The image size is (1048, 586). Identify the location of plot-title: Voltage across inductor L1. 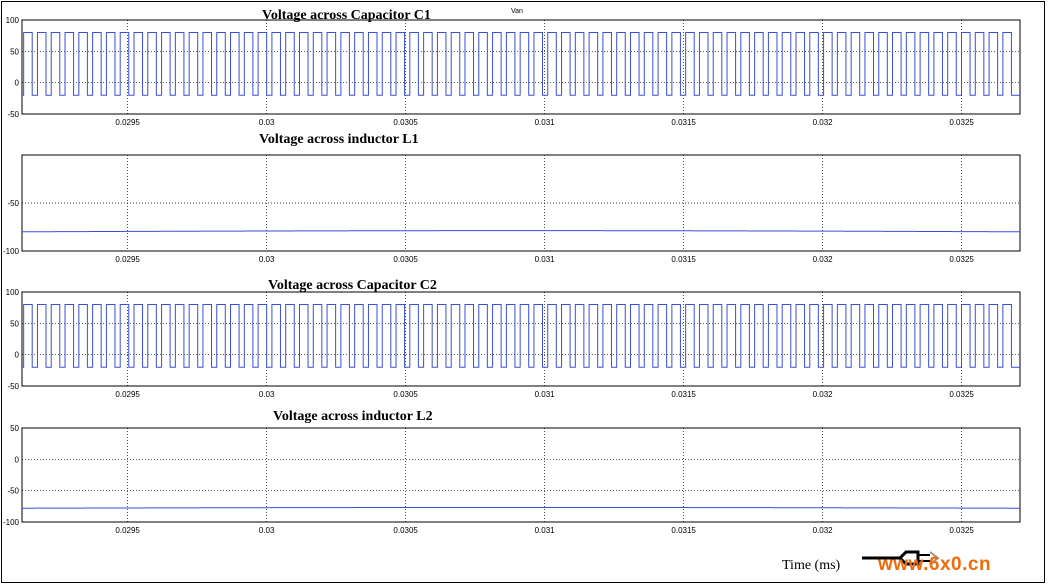
(339, 139).